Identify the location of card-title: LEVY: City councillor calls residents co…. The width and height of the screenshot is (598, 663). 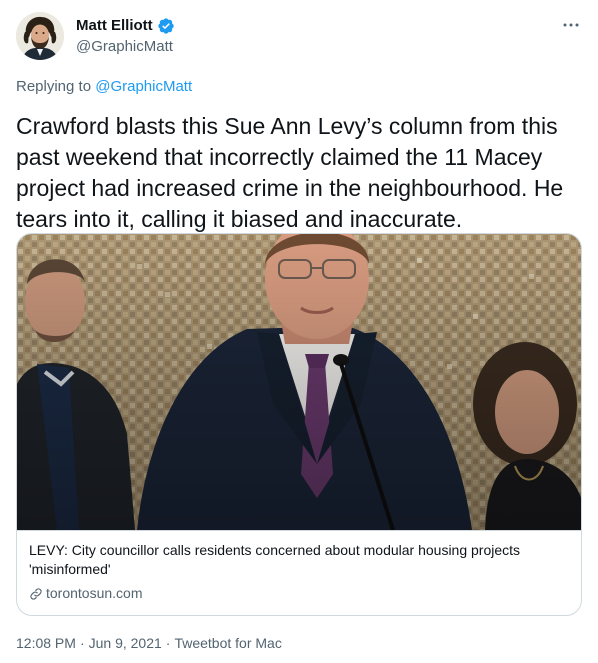
(299, 560).